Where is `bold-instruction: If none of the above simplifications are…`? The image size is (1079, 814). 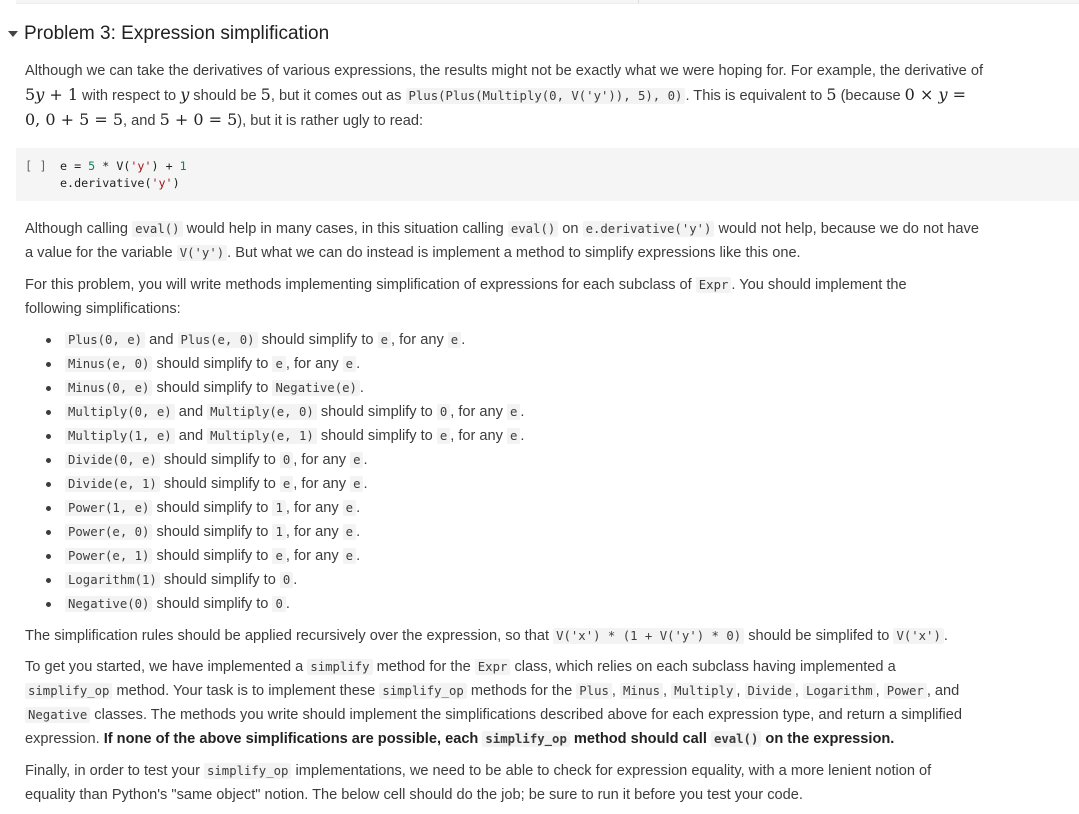
bold-instruction: If none of the above simplifications are… is located at coordinates (499, 739).